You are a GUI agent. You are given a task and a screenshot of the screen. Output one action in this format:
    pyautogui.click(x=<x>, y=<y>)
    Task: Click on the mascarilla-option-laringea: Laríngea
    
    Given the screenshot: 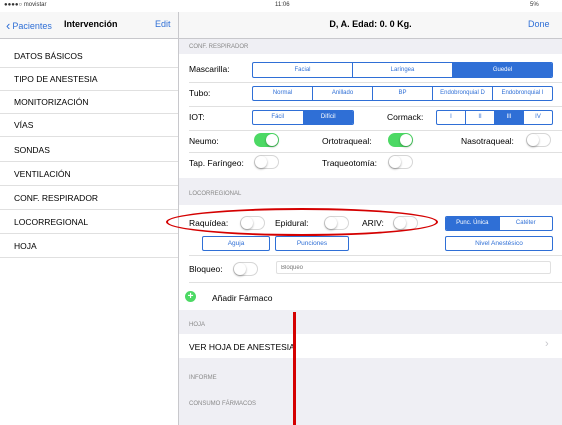 What is the action you would take?
    pyautogui.click(x=403, y=70)
    